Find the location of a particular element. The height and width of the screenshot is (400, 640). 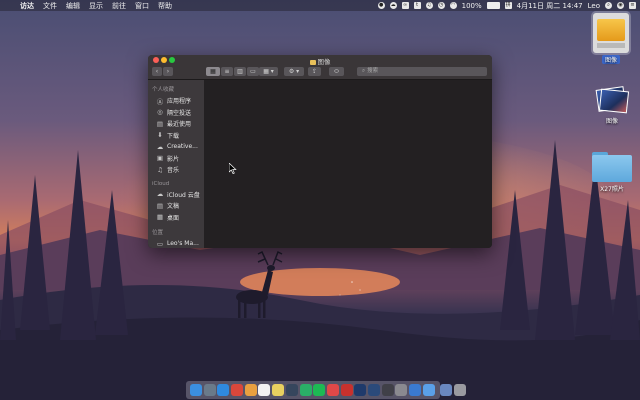

desktop-icon-x27-folder: X27照片 is located at coordinates (612, 172).